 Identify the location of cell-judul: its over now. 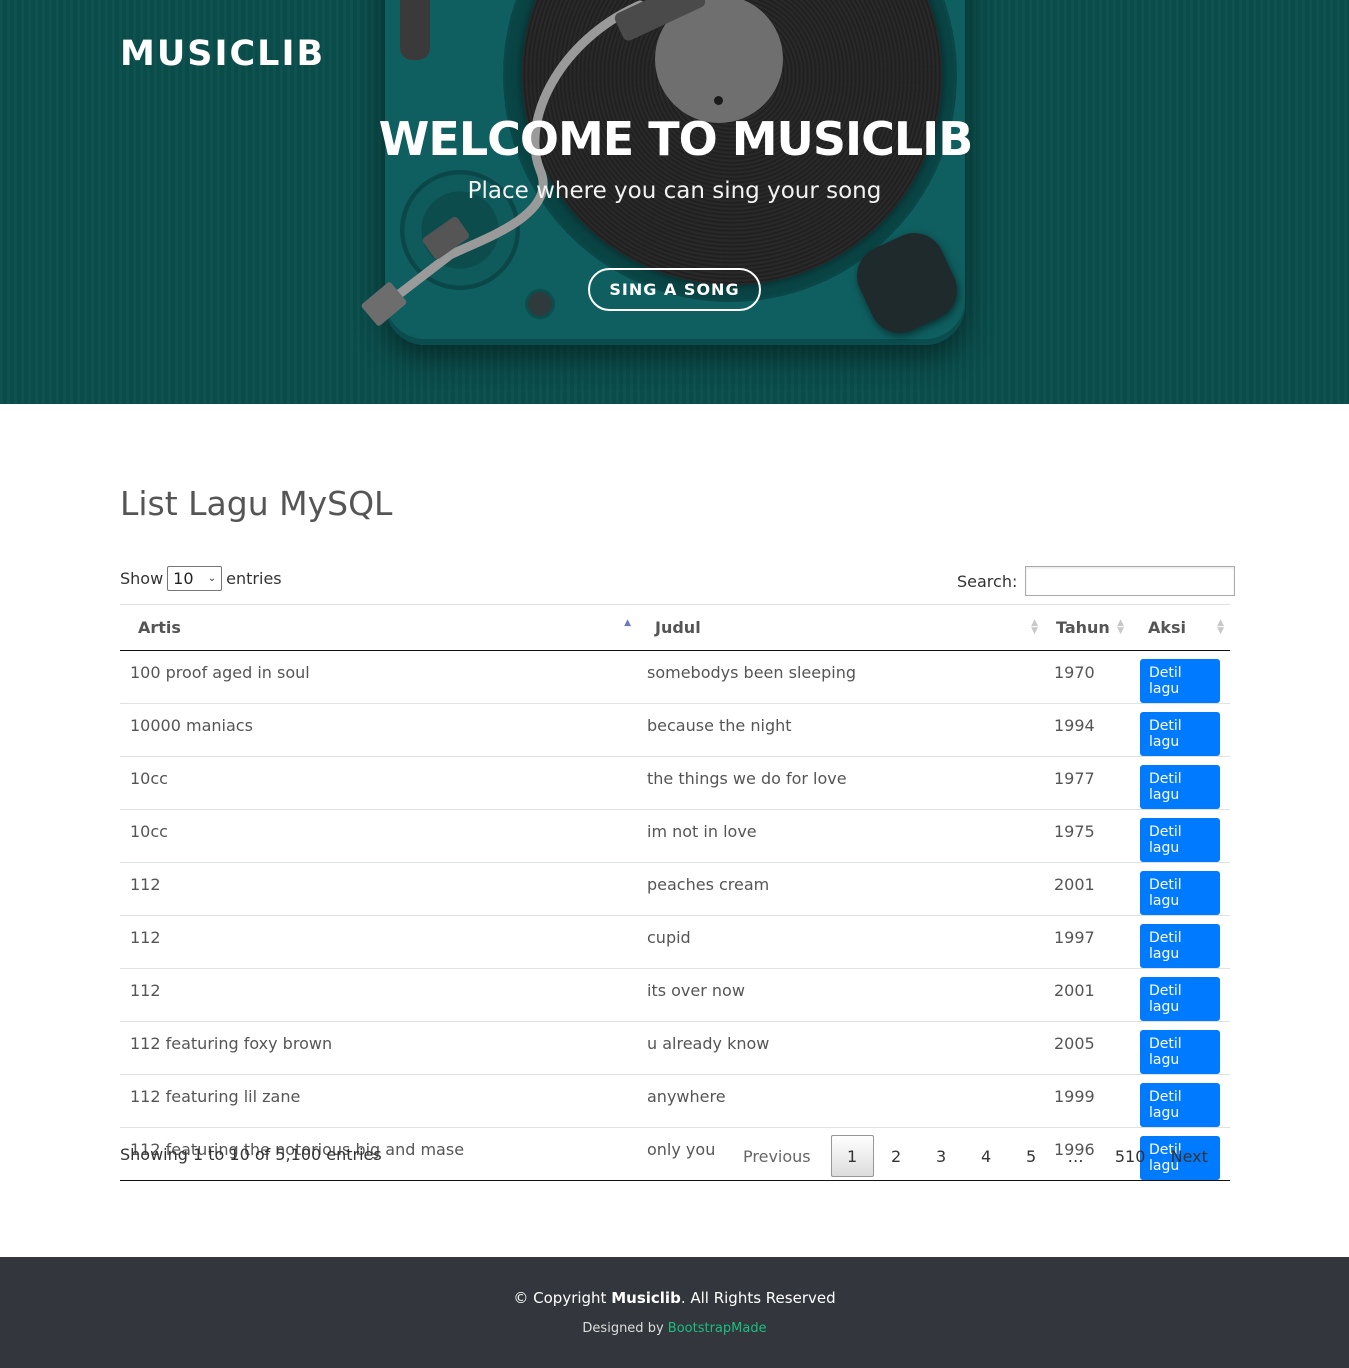
(840, 995).